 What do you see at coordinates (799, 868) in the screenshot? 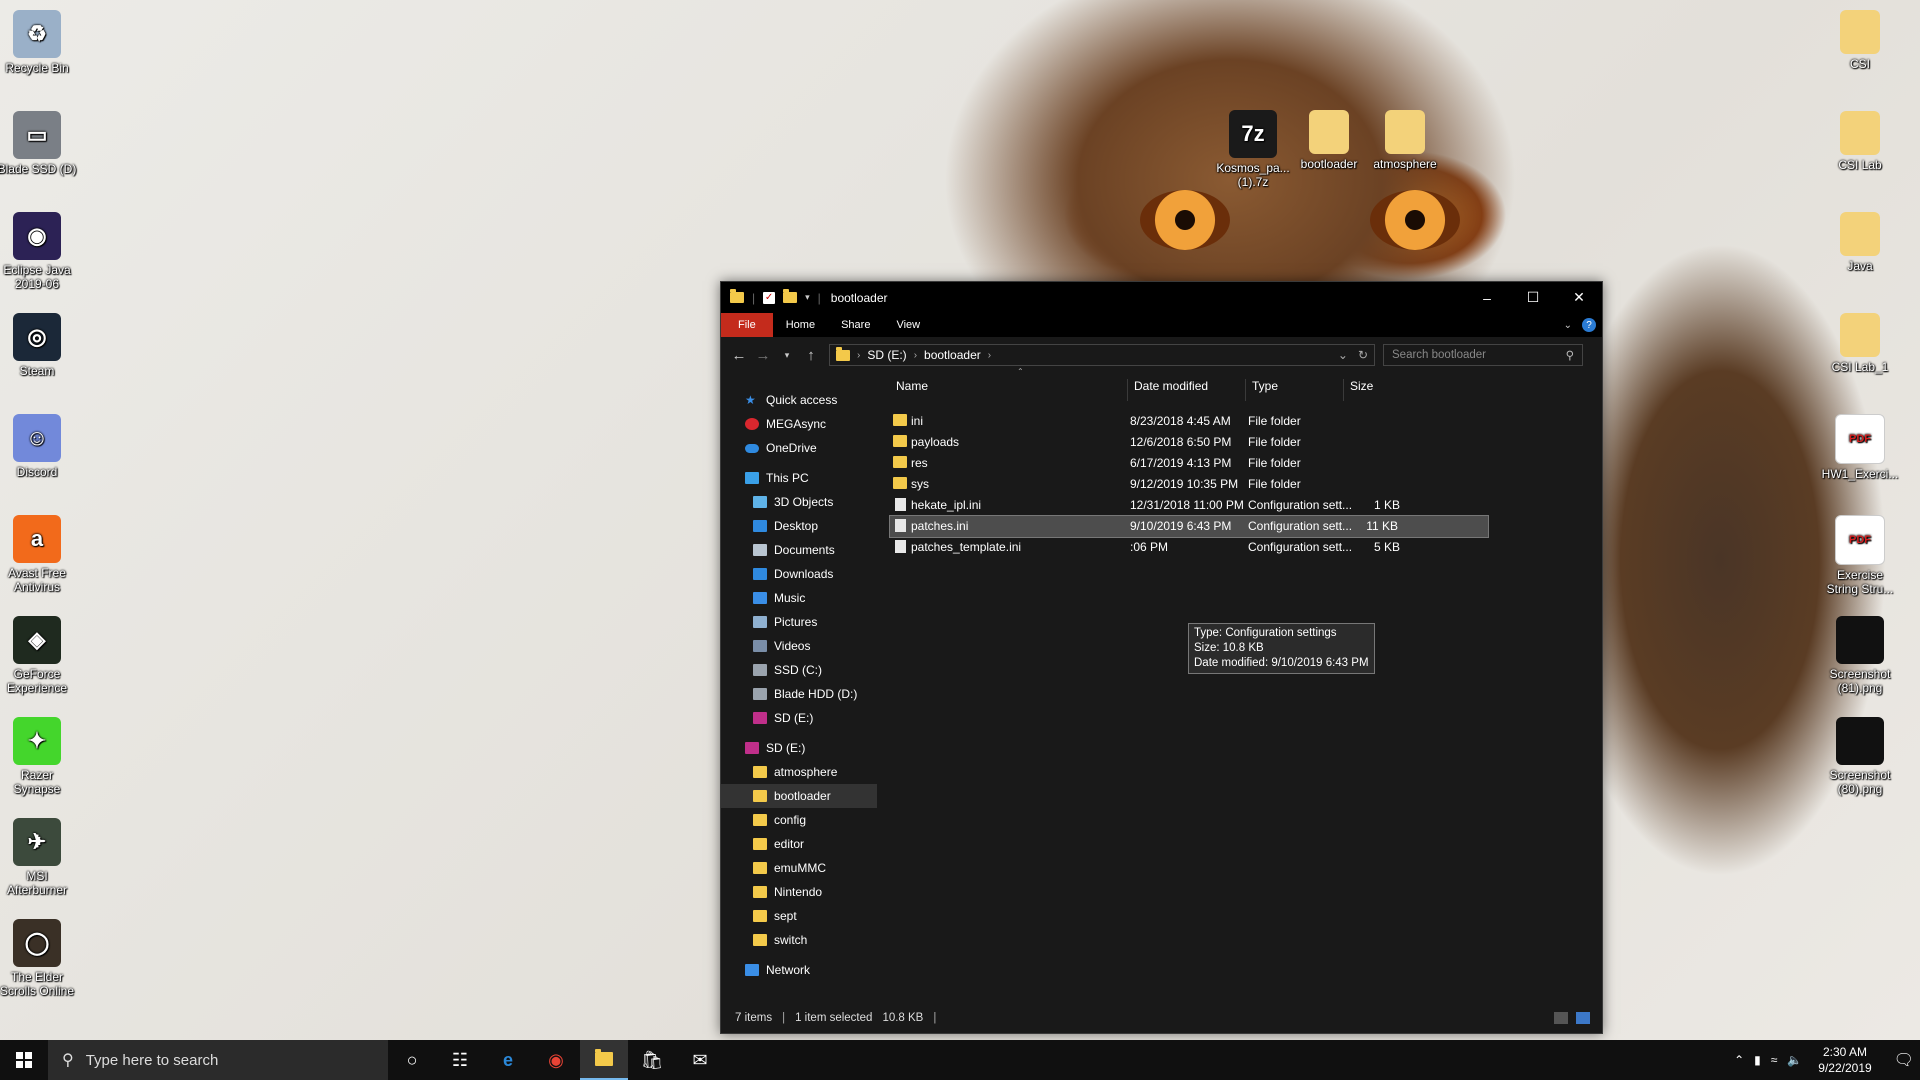
I see `sidebar-item-emummc: emuMMC` at bounding box center [799, 868].